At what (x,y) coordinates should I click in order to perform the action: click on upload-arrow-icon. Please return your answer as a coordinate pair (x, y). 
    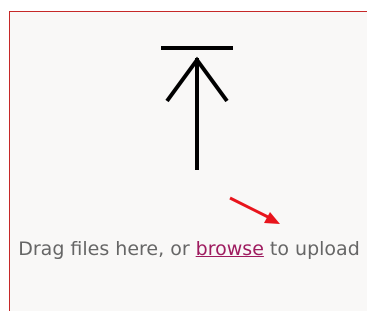
    Looking at the image, I should click on (197, 108).